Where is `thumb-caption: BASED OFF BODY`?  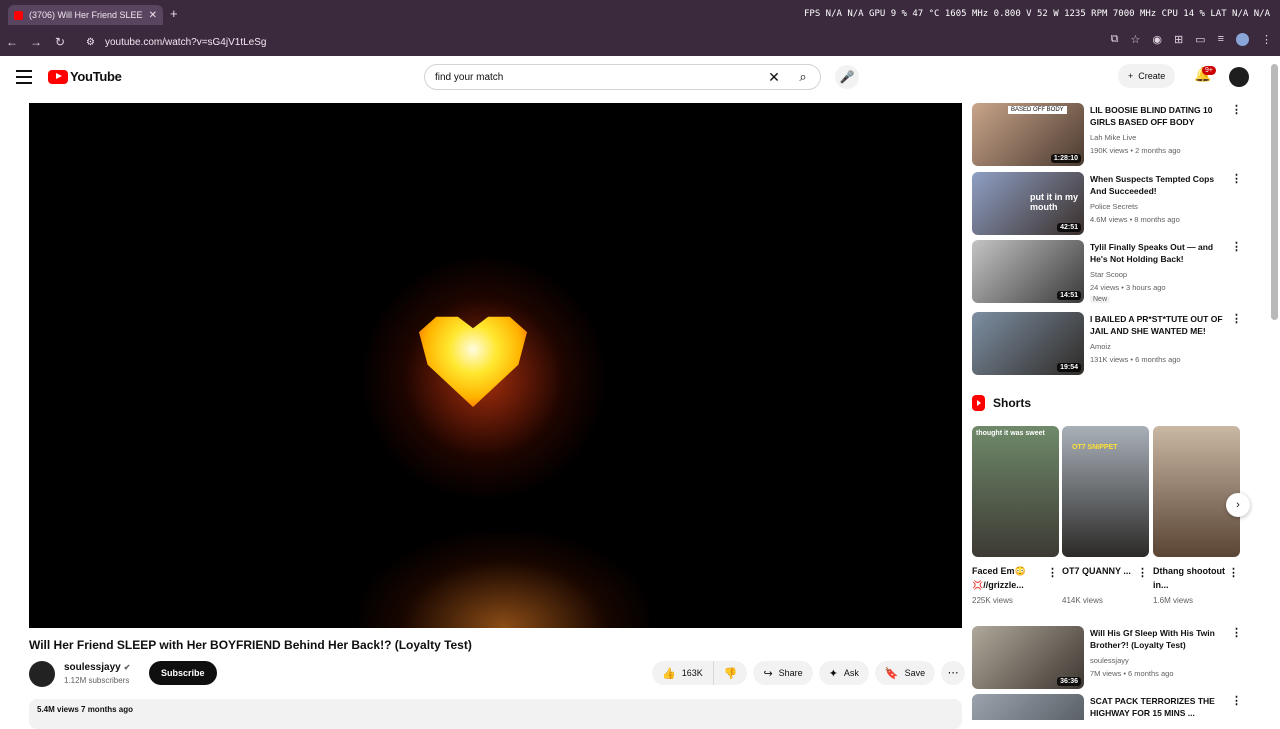 thumb-caption: BASED OFF BODY is located at coordinates (1037, 110).